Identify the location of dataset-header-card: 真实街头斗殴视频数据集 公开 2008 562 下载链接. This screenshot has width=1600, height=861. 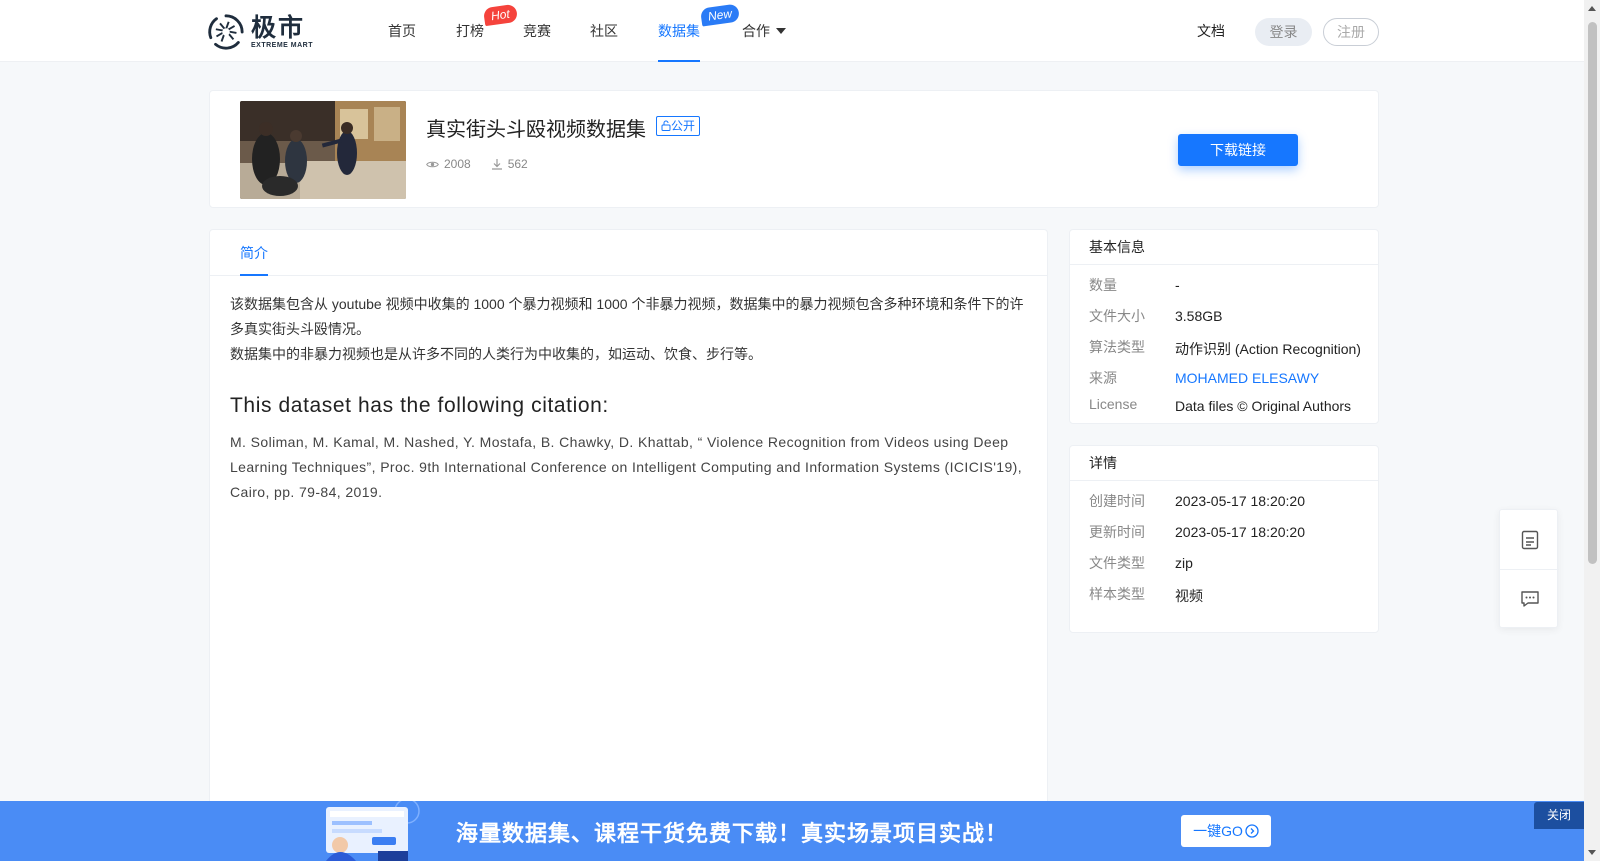
(794, 149).